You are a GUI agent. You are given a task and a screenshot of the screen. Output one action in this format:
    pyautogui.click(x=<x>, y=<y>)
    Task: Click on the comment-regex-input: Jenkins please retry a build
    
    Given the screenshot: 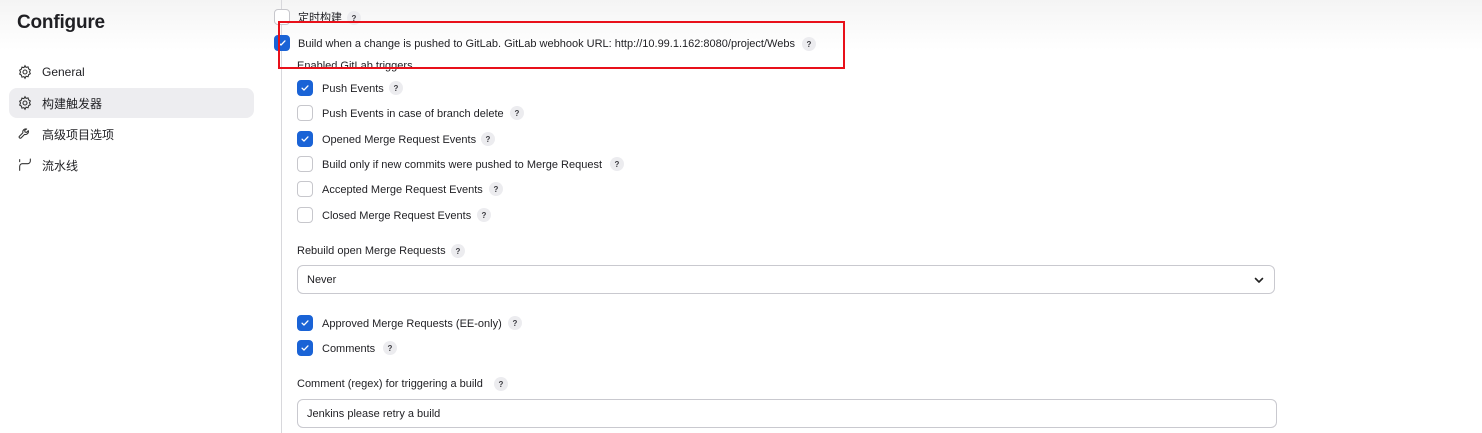 What is the action you would take?
    pyautogui.click(x=787, y=413)
    